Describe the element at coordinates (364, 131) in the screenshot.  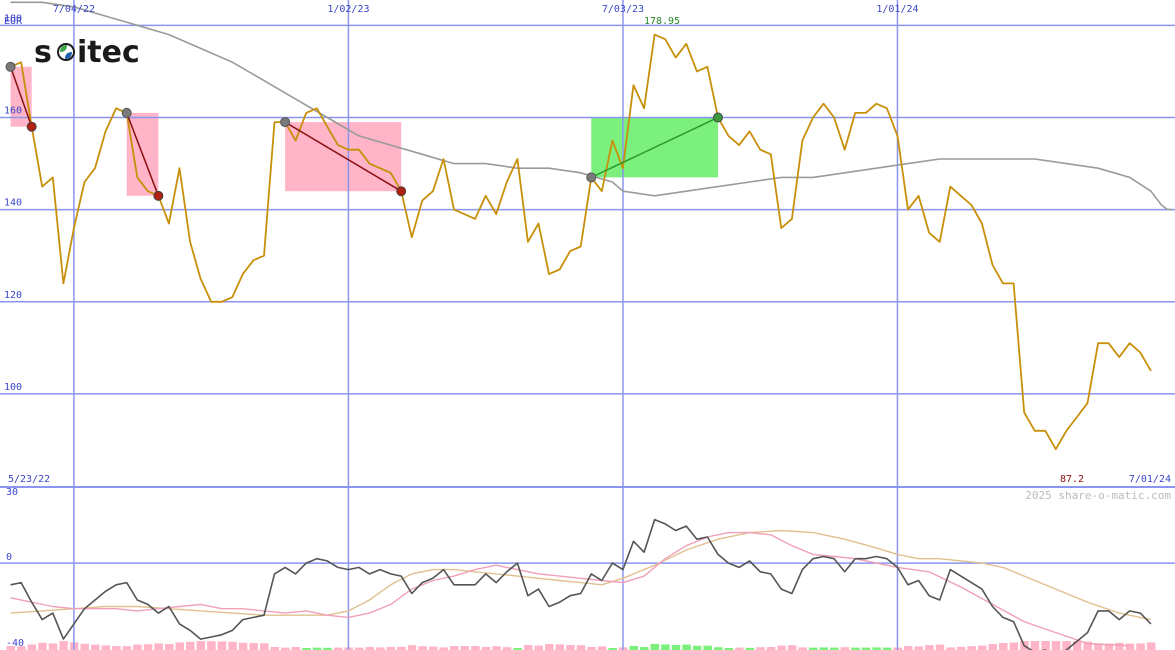
I see `trade-shaded-areas` at that location.